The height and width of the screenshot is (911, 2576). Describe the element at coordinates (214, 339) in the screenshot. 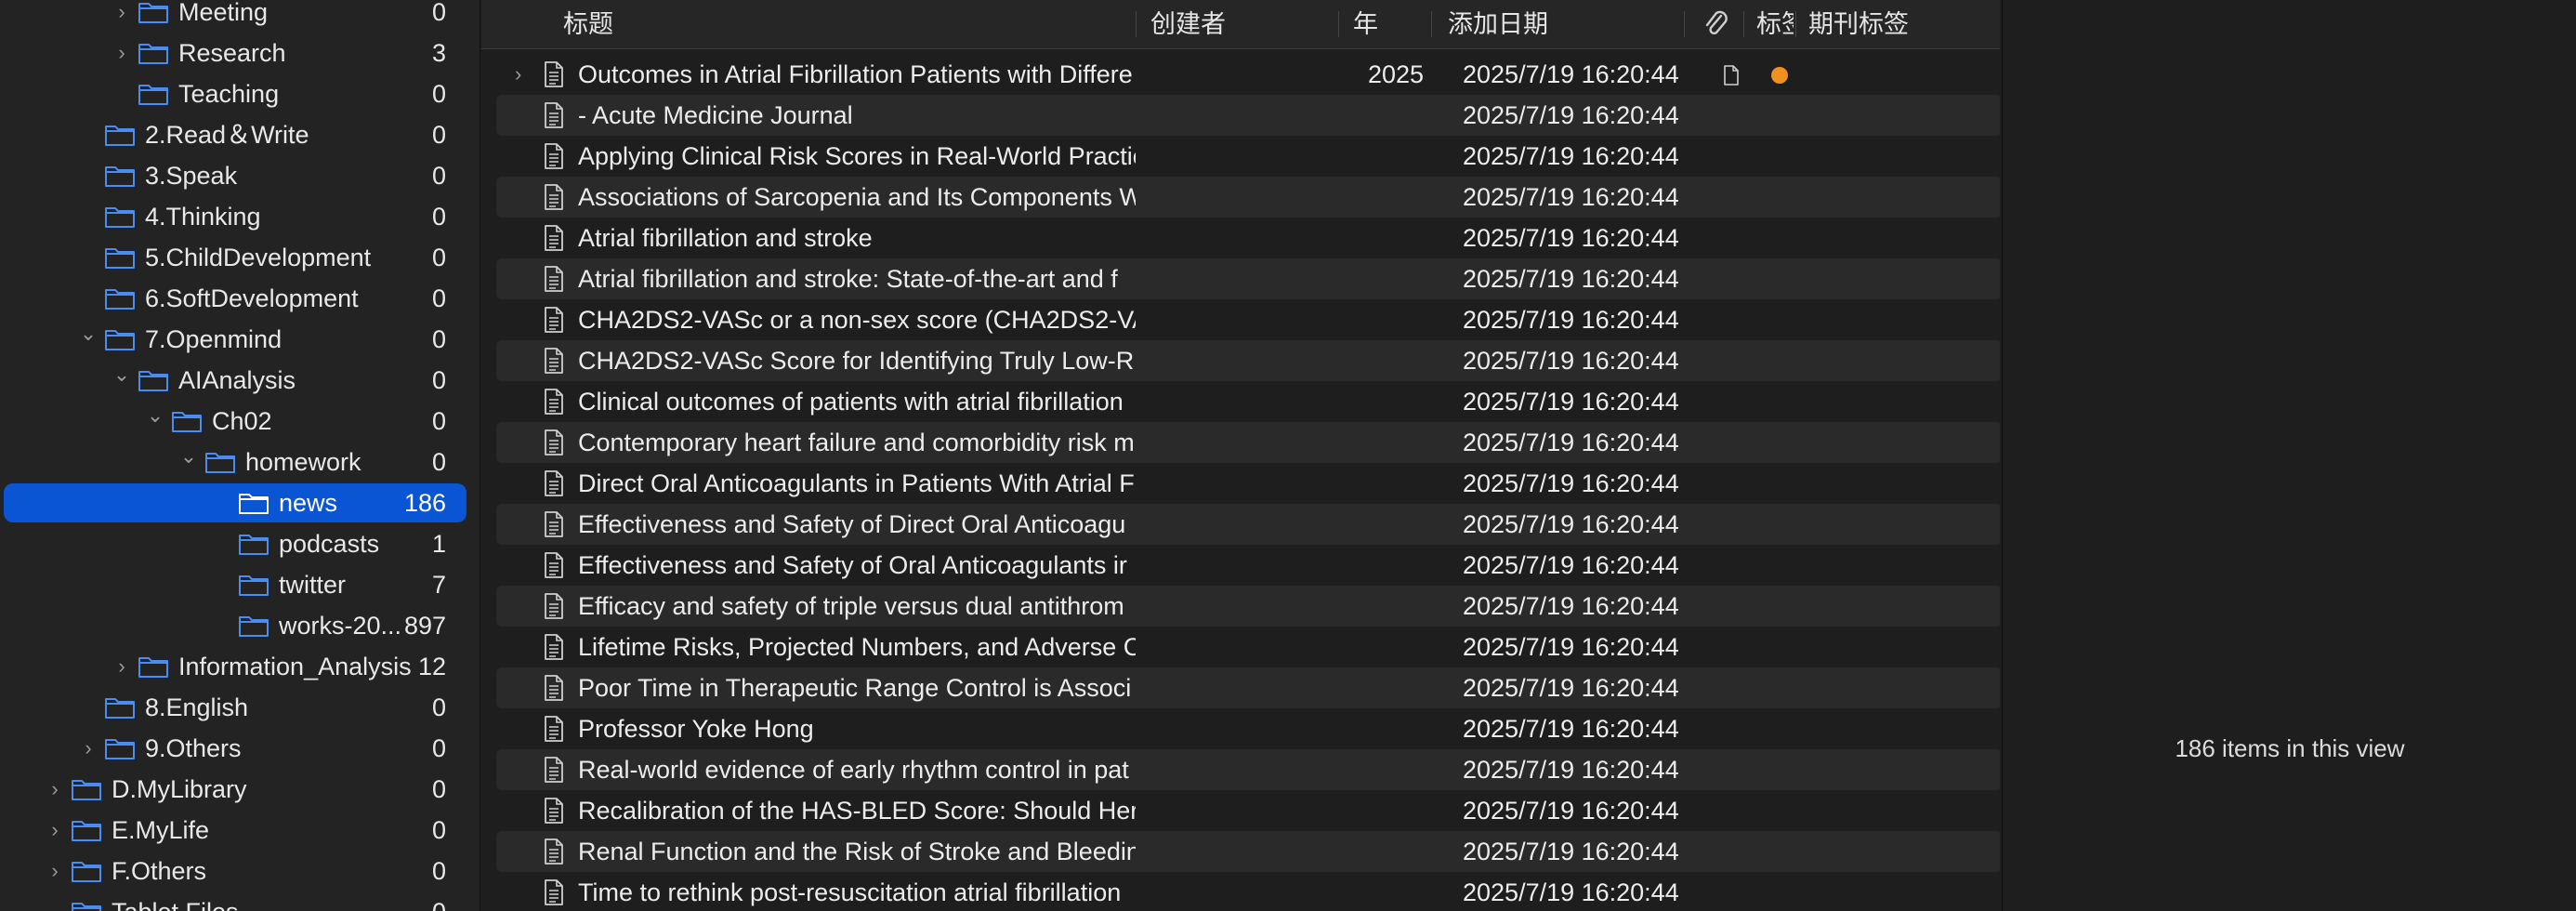

I see `sidebar-item-label: 7.Openmind` at that location.